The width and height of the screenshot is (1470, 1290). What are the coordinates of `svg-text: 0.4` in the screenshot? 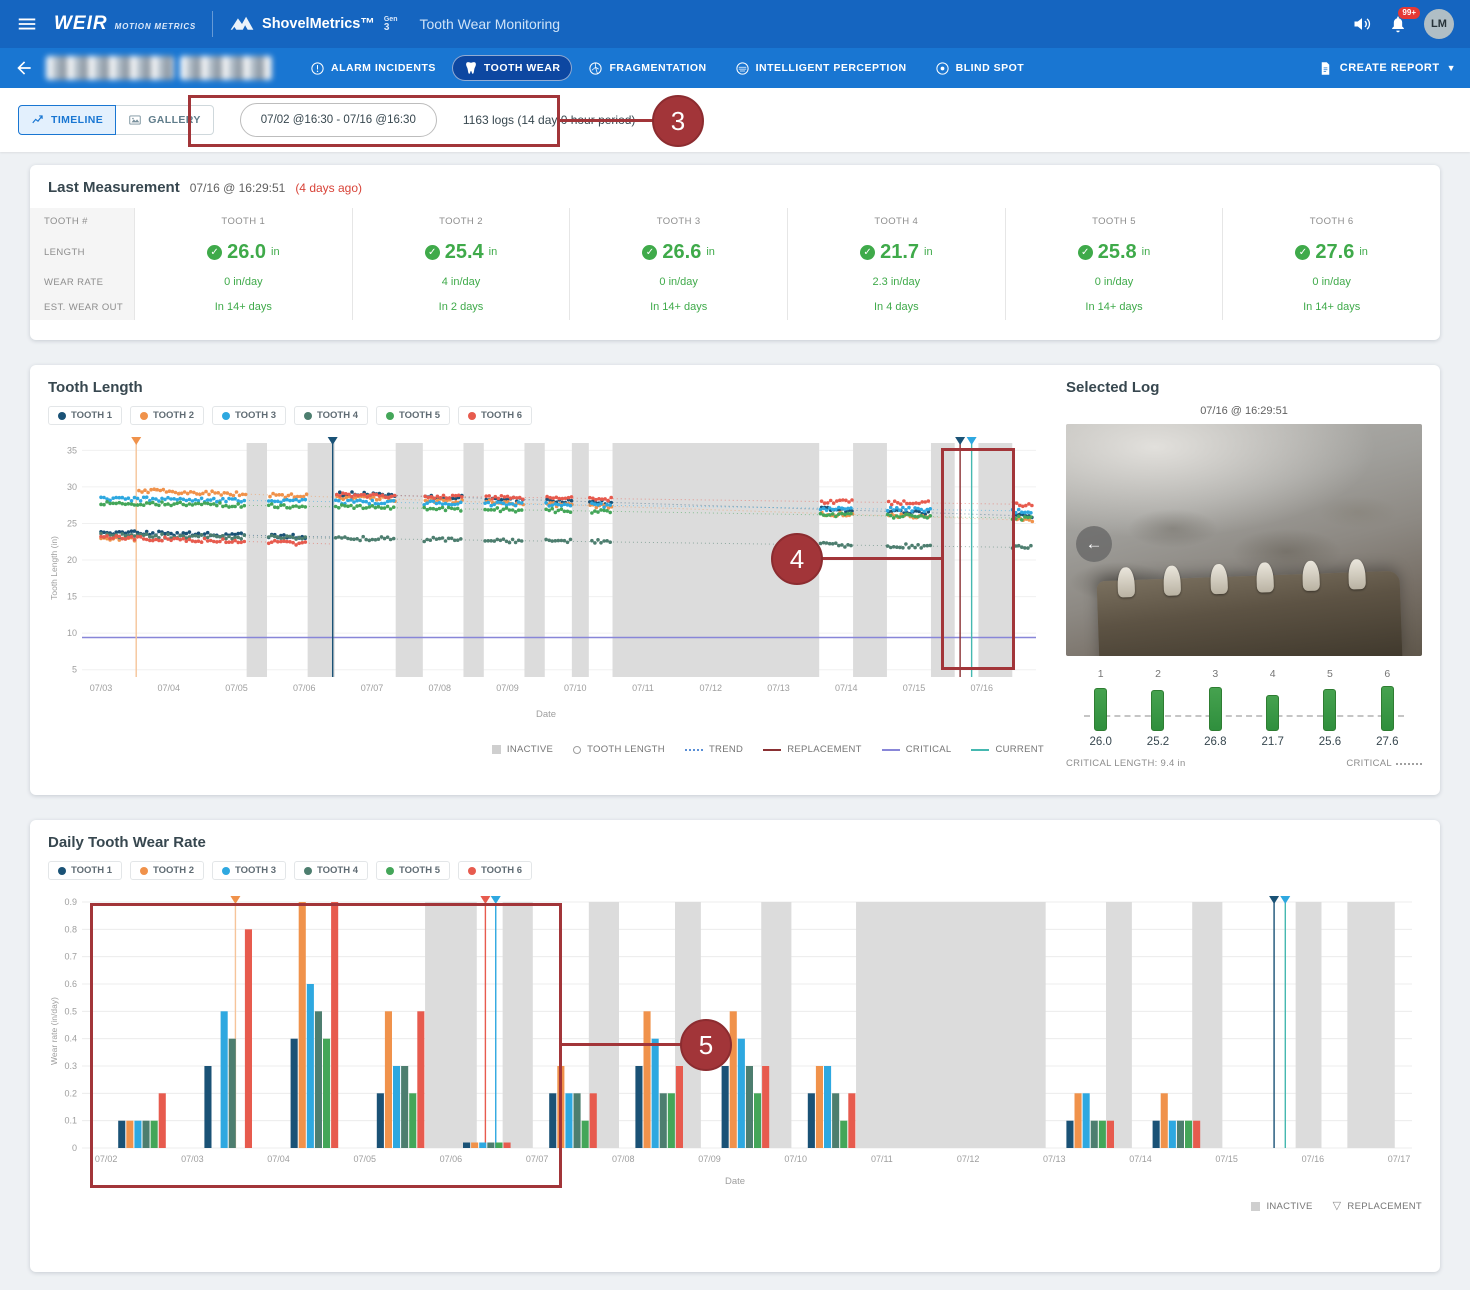 It's located at (70, 1039).